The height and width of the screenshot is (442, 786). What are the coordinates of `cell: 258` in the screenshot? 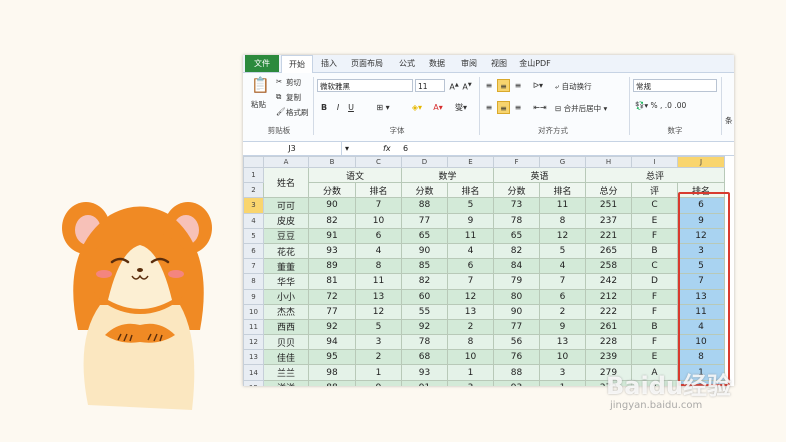 It's located at (608, 266).